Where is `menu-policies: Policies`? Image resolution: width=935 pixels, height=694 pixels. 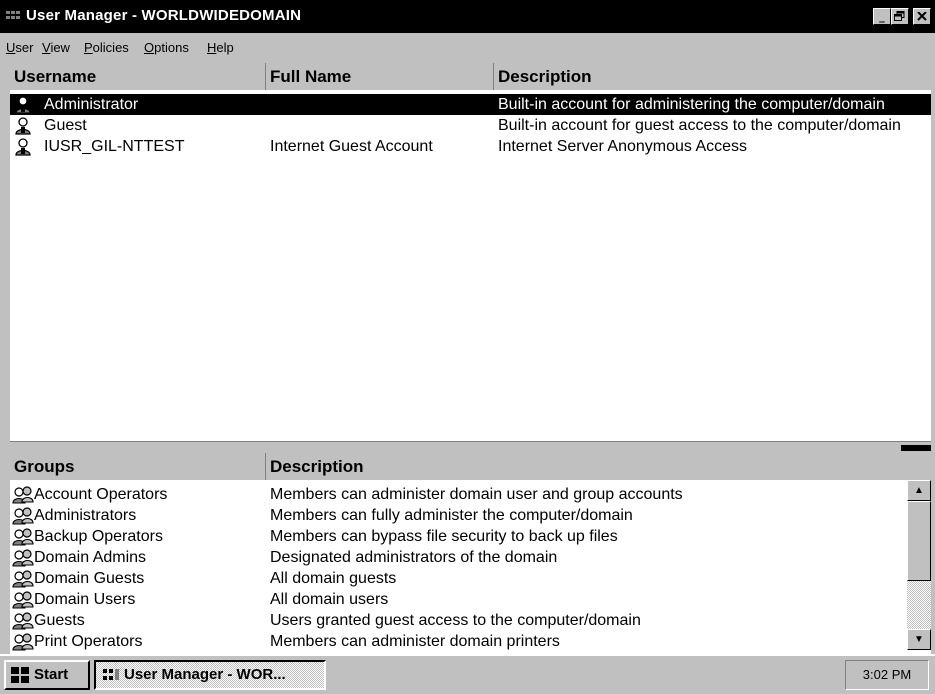
menu-policies: Policies is located at coordinates (106, 47).